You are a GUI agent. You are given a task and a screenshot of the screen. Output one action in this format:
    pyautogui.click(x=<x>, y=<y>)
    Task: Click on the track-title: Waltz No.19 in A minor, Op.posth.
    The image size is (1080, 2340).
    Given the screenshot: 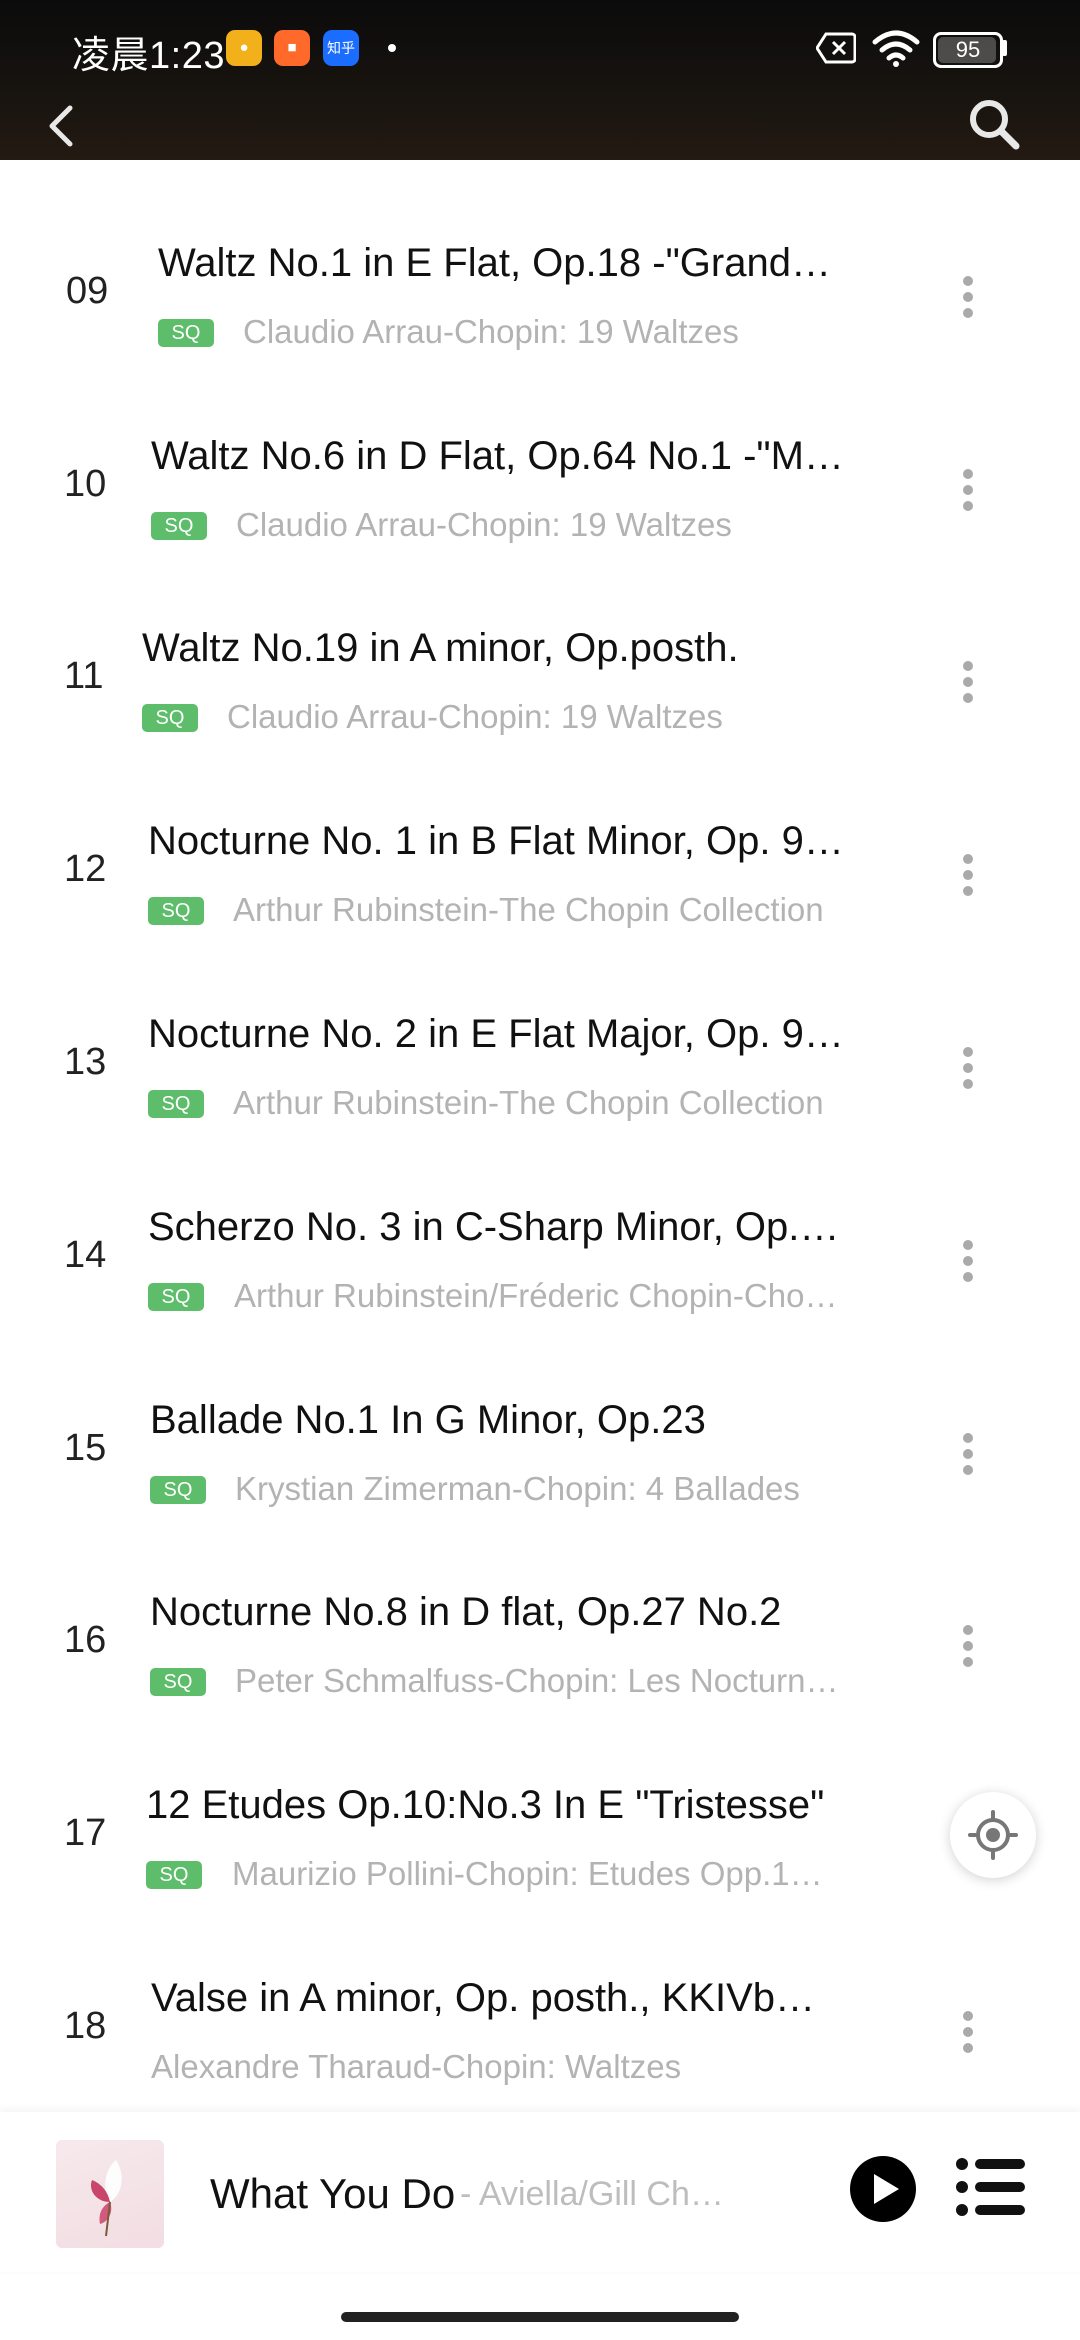 What is the action you would take?
    pyautogui.click(x=440, y=648)
    